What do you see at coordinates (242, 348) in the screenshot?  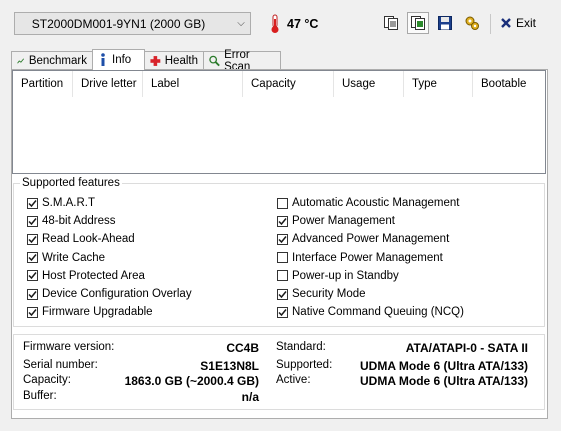 I see `firmware-value: CC4B` at bounding box center [242, 348].